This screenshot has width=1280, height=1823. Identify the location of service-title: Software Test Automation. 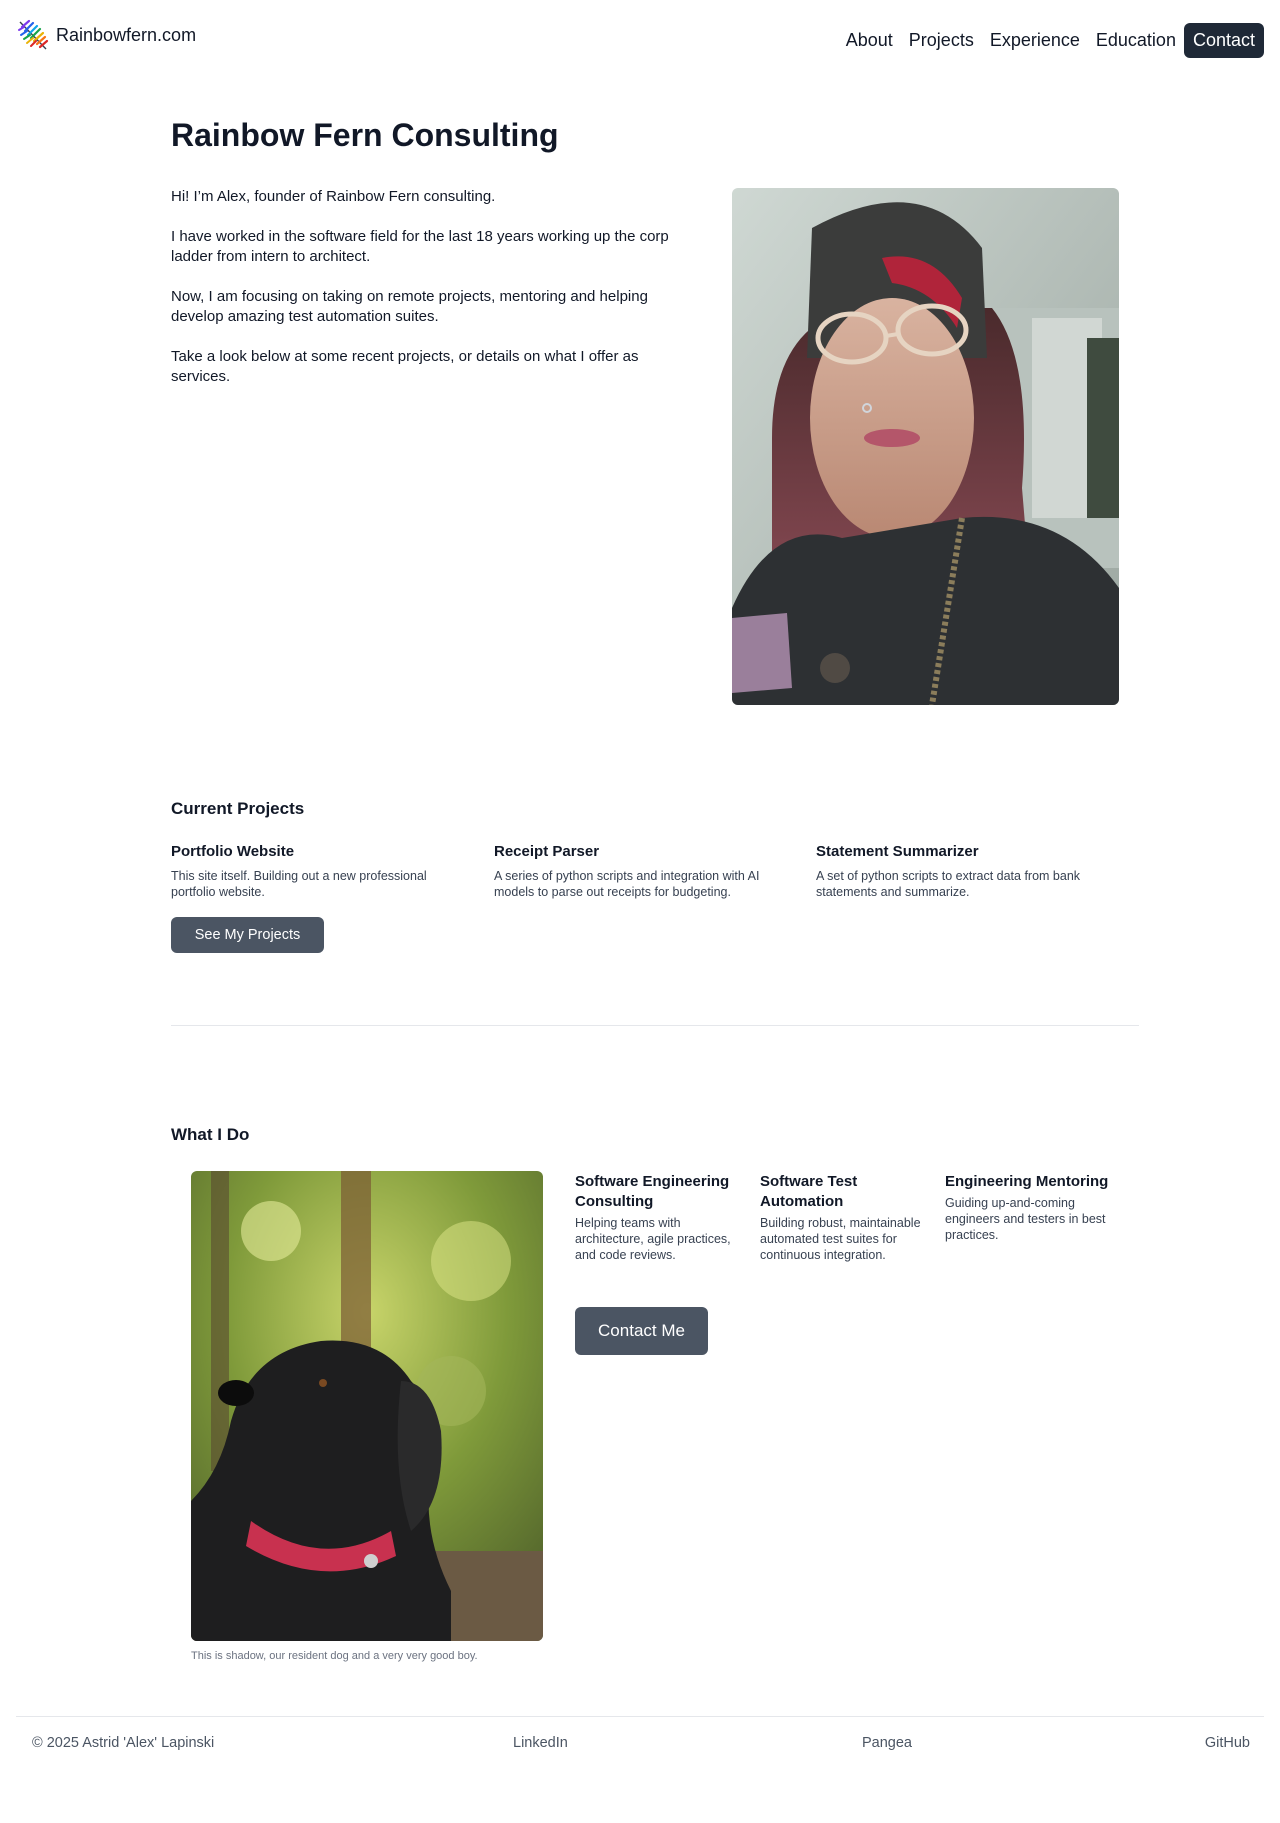
(809, 1191).